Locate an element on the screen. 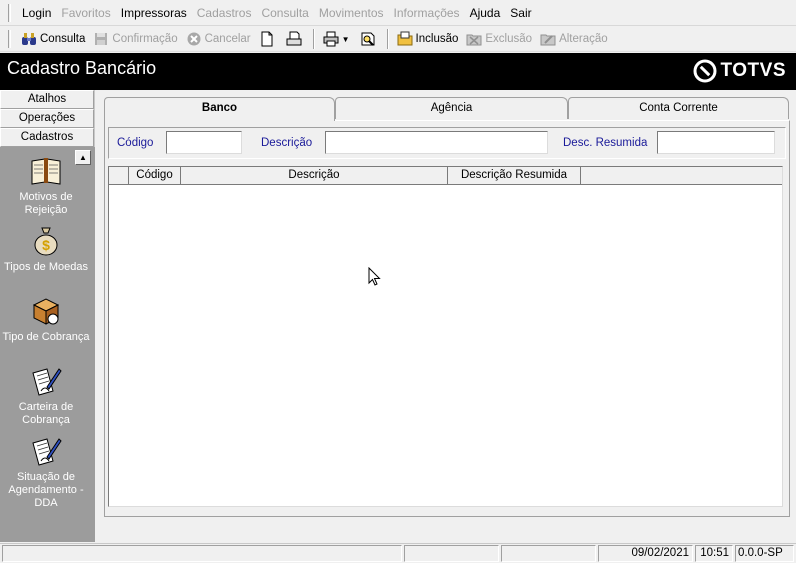  grid-header: Código Descrição Descrição Resumida is located at coordinates (445, 176).